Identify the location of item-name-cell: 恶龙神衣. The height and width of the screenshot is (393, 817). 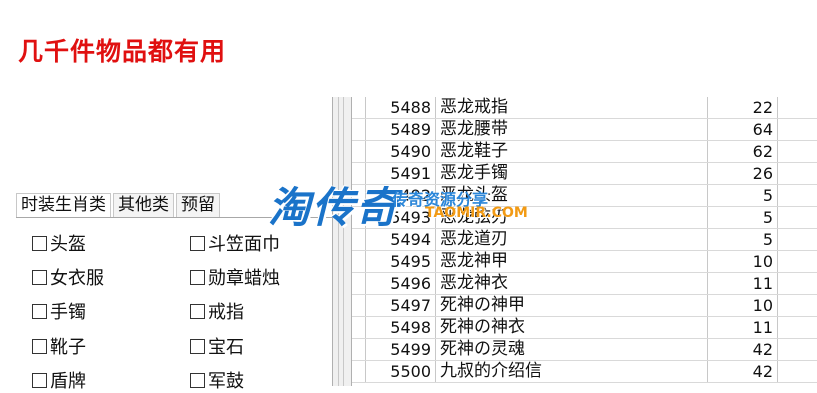
(572, 283).